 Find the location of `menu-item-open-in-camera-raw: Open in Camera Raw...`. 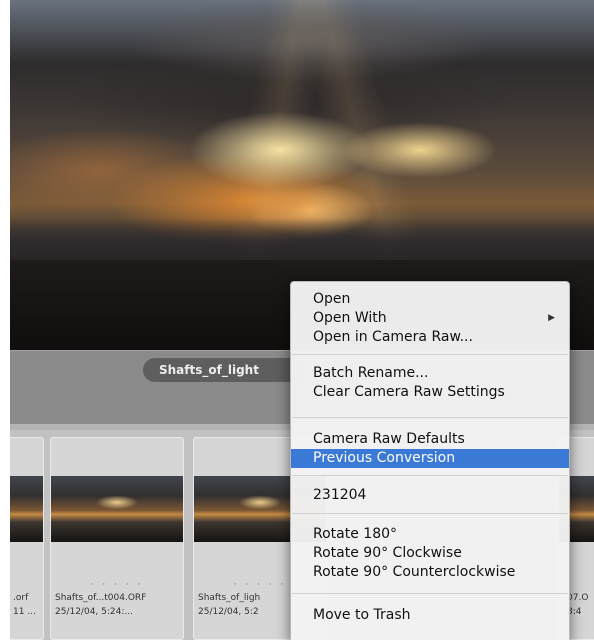

menu-item-open-in-camera-raw: Open in Camera Raw... is located at coordinates (430, 337).